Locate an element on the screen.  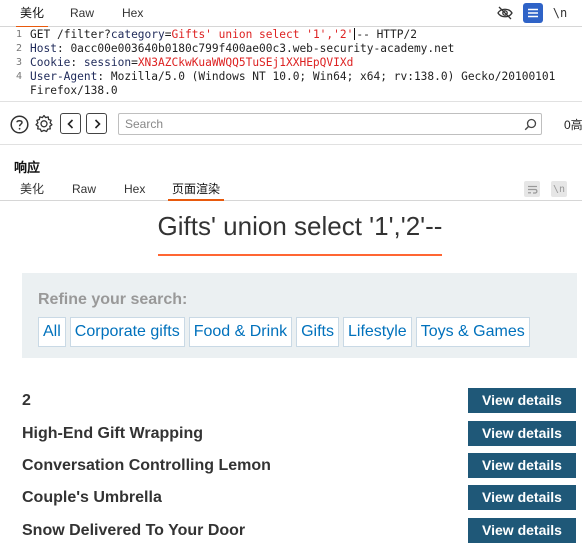
response-newline-icon: \n is located at coordinates (559, 189).